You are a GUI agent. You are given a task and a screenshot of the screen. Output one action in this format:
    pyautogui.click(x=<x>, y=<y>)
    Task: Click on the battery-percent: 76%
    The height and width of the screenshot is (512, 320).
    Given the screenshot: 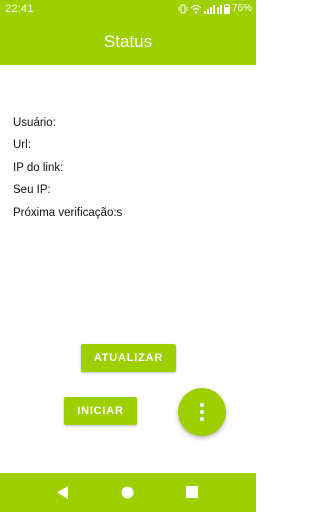 What is the action you would take?
    pyautogui.click(x=241, y=8)
    